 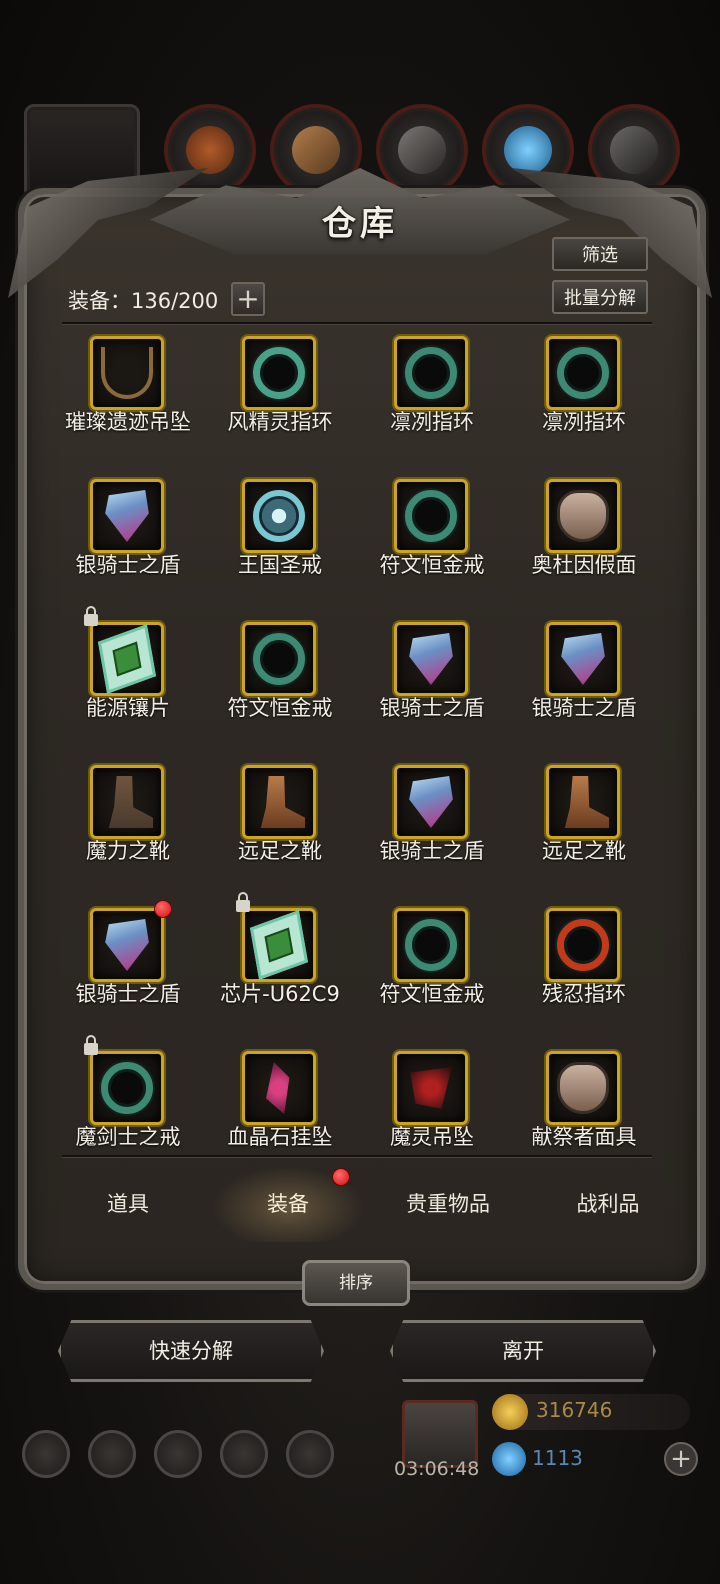 I want to click on guild-icon, so click(x=178, y=1454).